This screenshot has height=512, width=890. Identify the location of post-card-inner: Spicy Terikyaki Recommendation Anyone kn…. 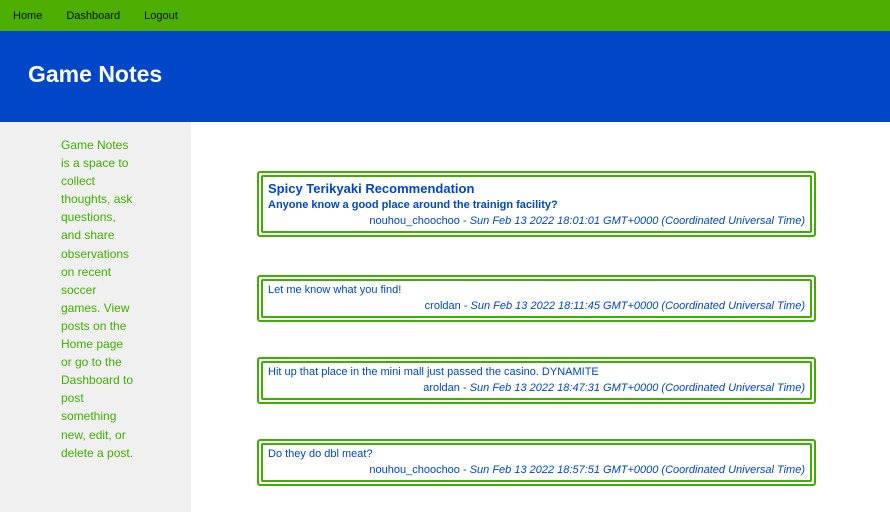
(536, 204).